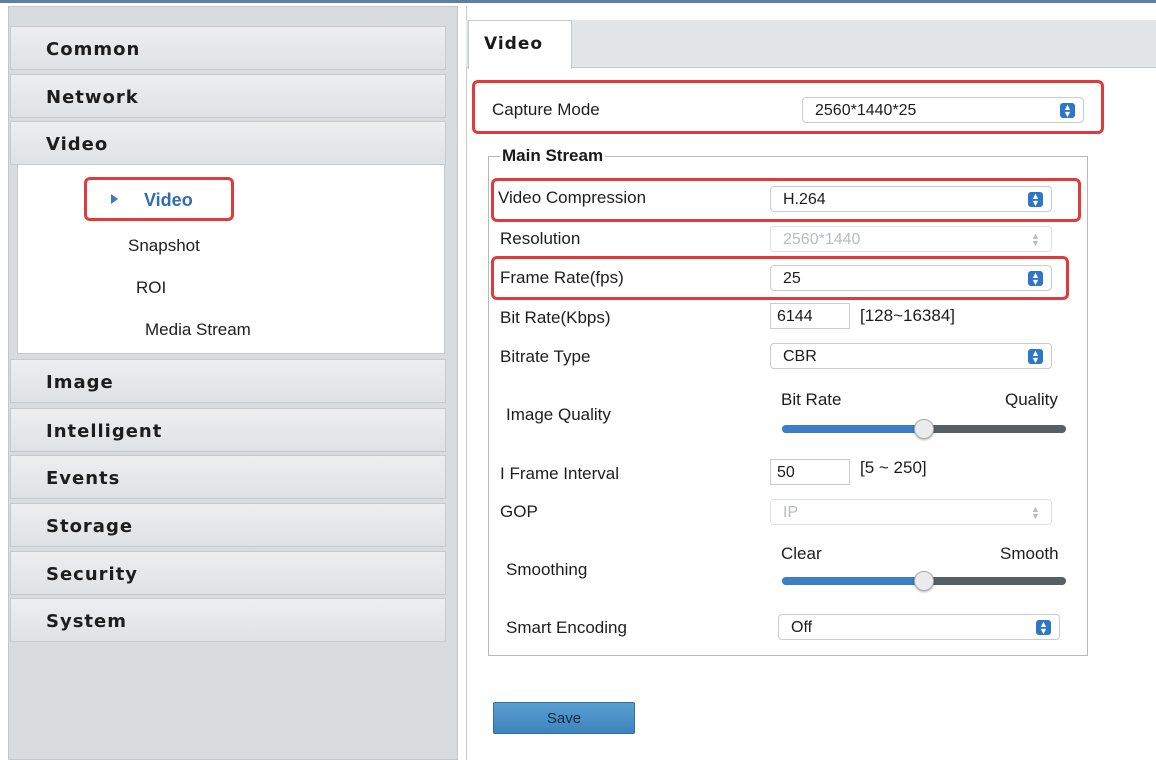 Image resolution: width=1156 pixels, height=760 pixels. I want to click on image-quality-slider-handle, so click(924, 429).